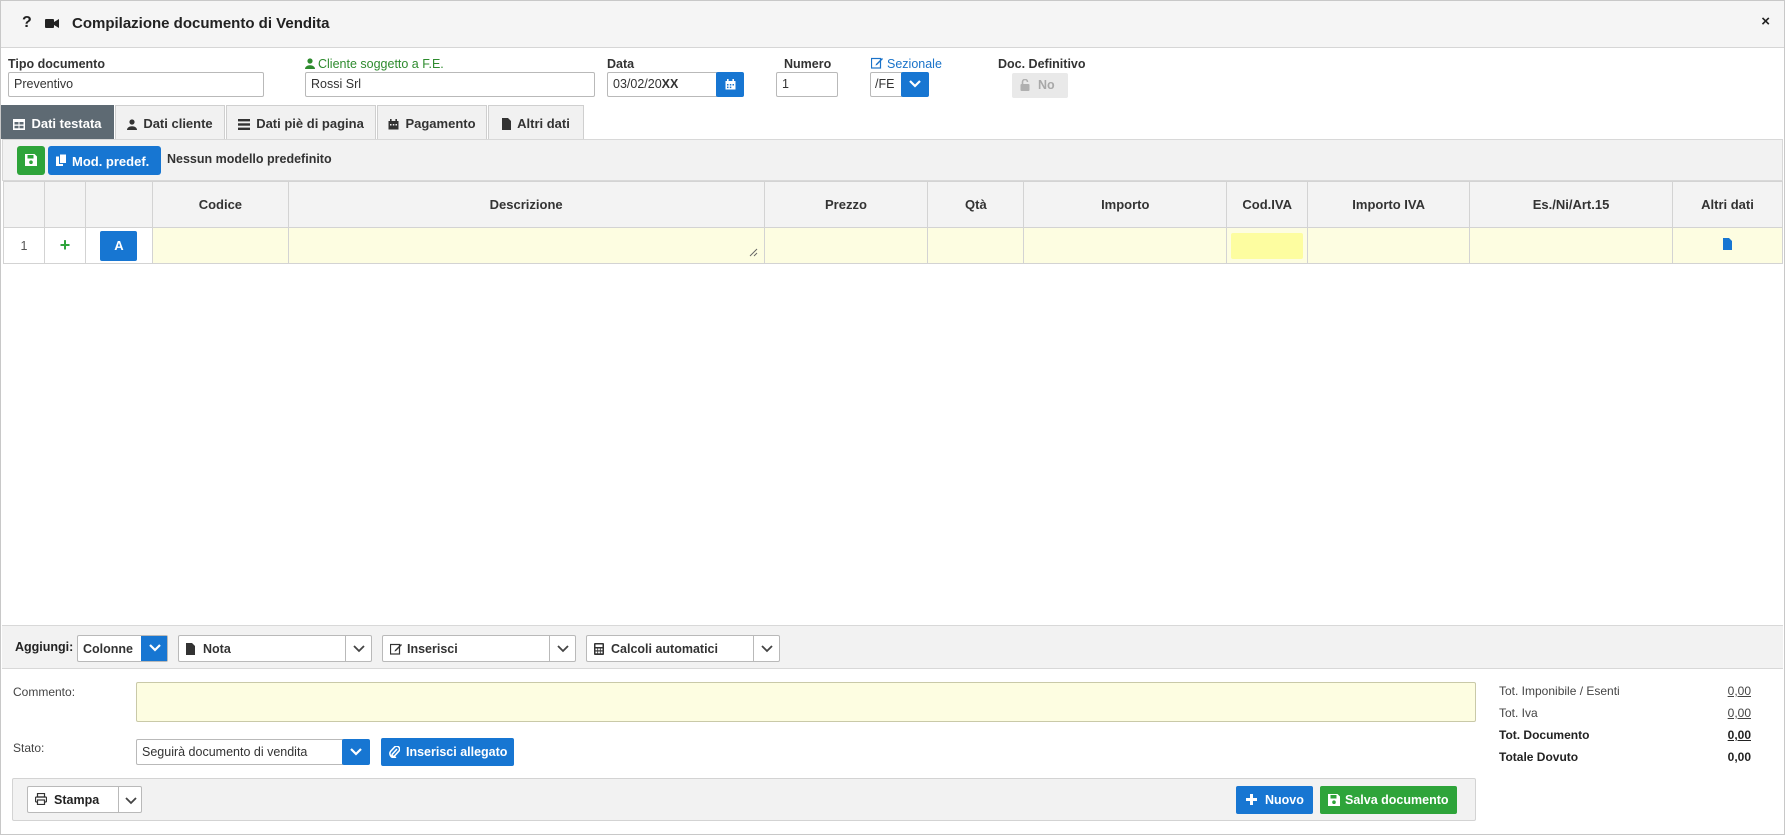 The width and height of the screenshot is (1785, 835). What do you see at coordinates (220, 245) in the screenshot?
I see `codice-cell` at bounding box center [220, 245].